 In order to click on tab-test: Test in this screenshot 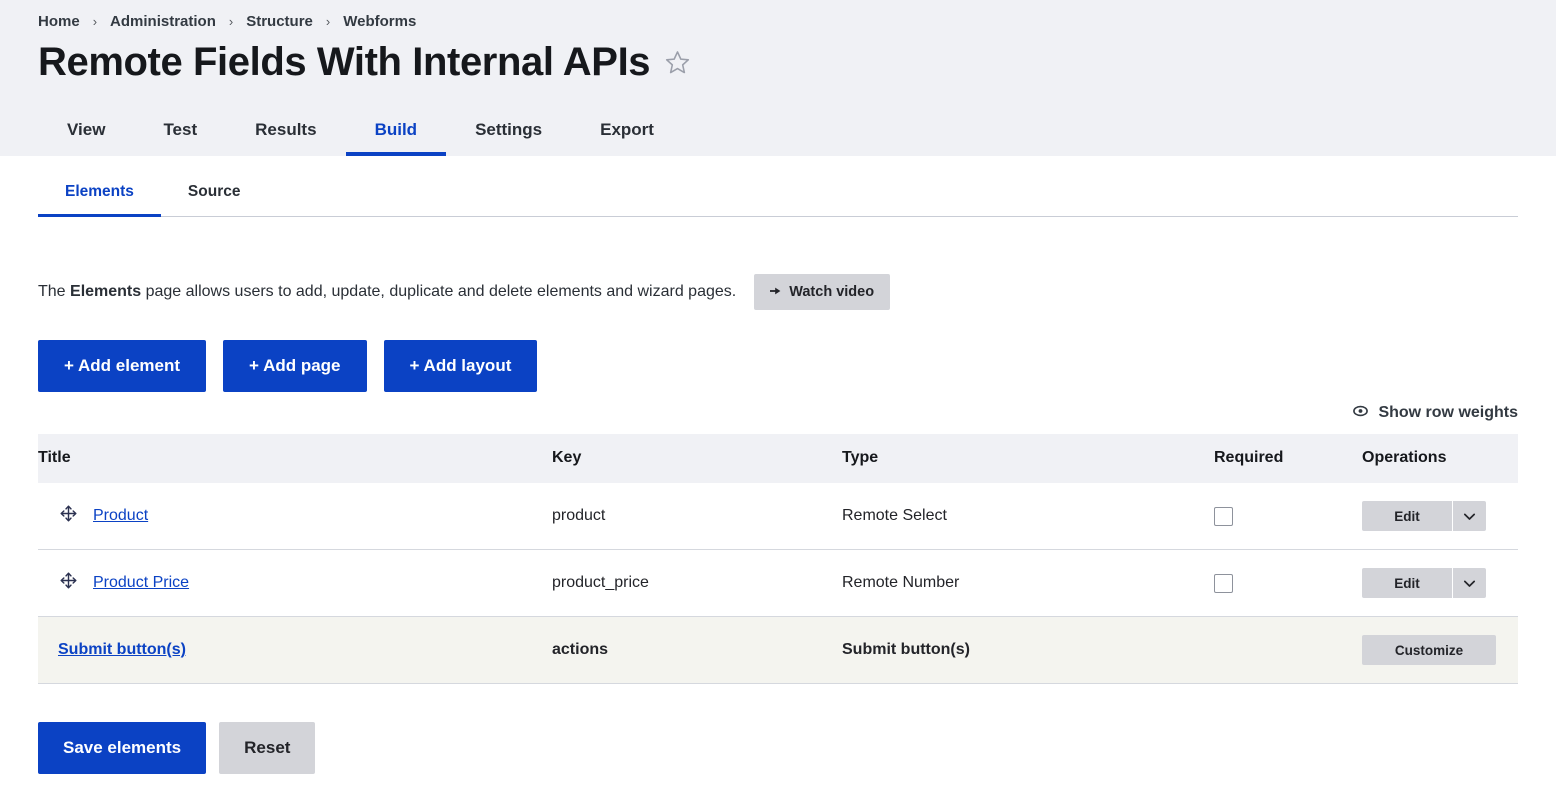, I will do `click(180, 131)`.